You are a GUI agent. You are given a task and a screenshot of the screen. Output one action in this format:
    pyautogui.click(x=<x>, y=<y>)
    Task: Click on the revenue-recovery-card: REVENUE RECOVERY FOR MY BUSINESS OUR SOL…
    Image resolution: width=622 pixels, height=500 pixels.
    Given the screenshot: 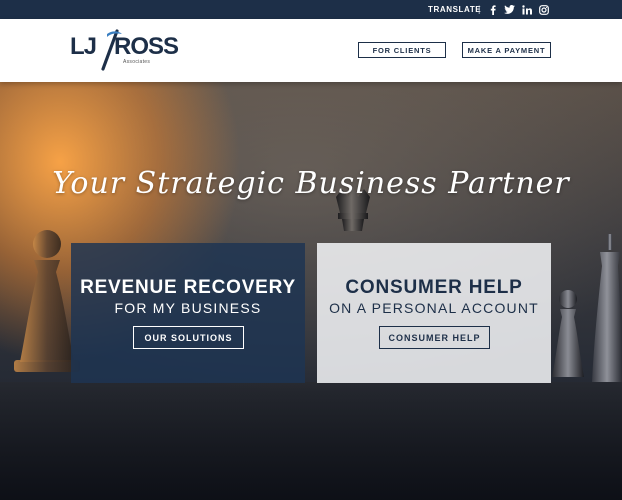 What is the action you would take?
    pyautogui.click(x=188, y=313)
    